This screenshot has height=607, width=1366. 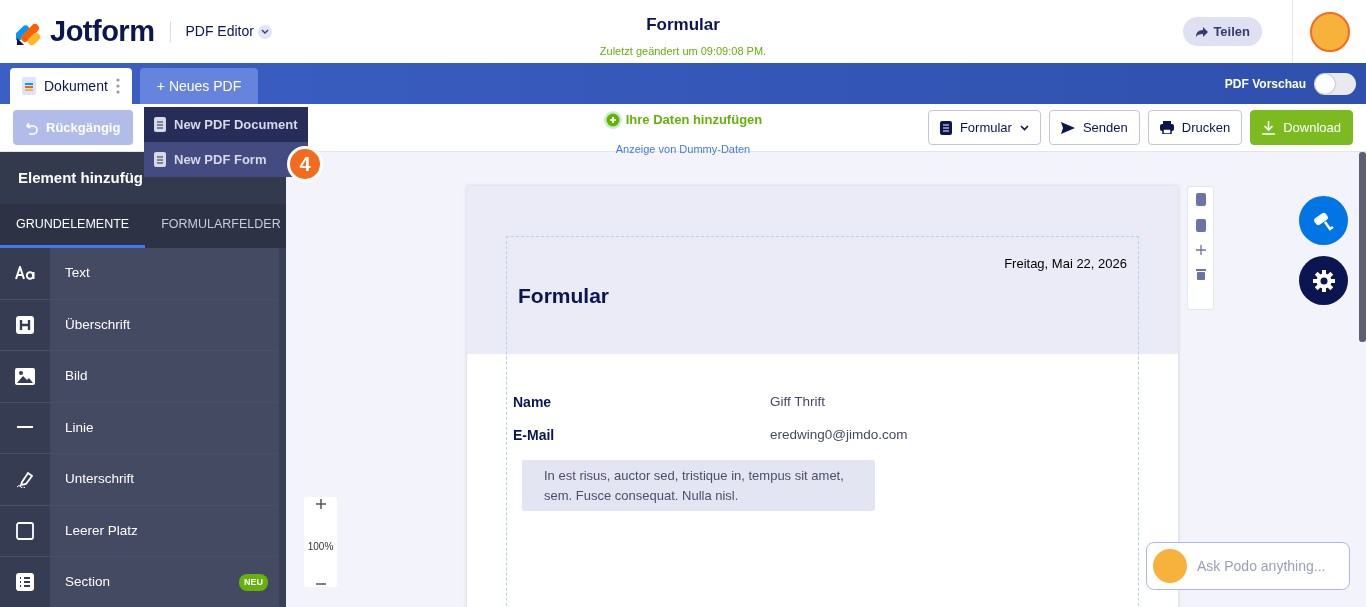 What do you see at coordinates (839, 435) in the screenshot?
I see `field-value: eredwing0@jimdo.com` at bounding box center [839, 435].